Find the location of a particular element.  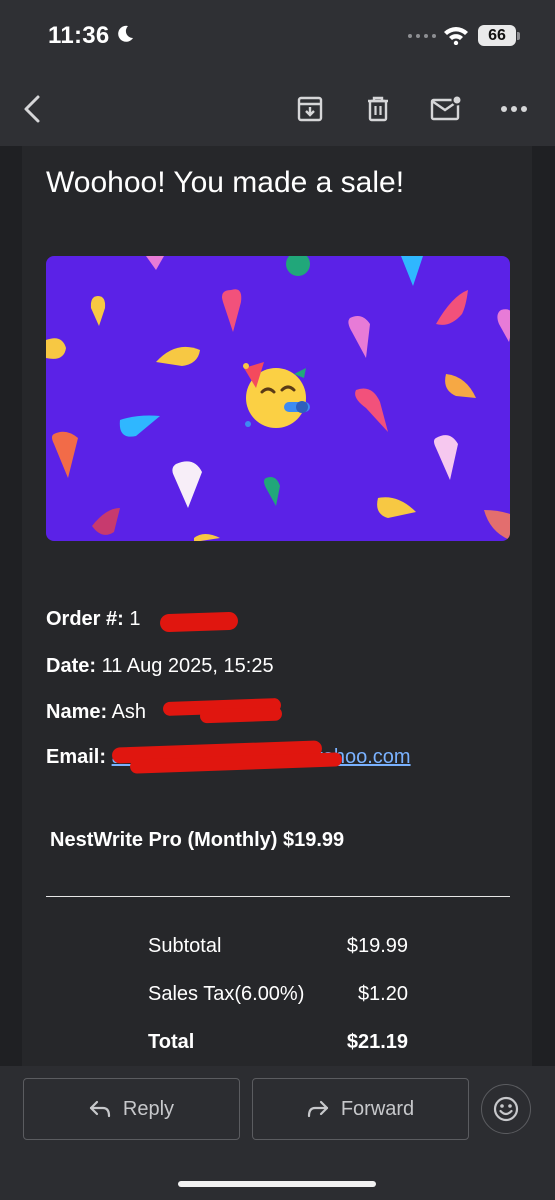

order-number-label: Order #: is located at coordinates (85, 619).